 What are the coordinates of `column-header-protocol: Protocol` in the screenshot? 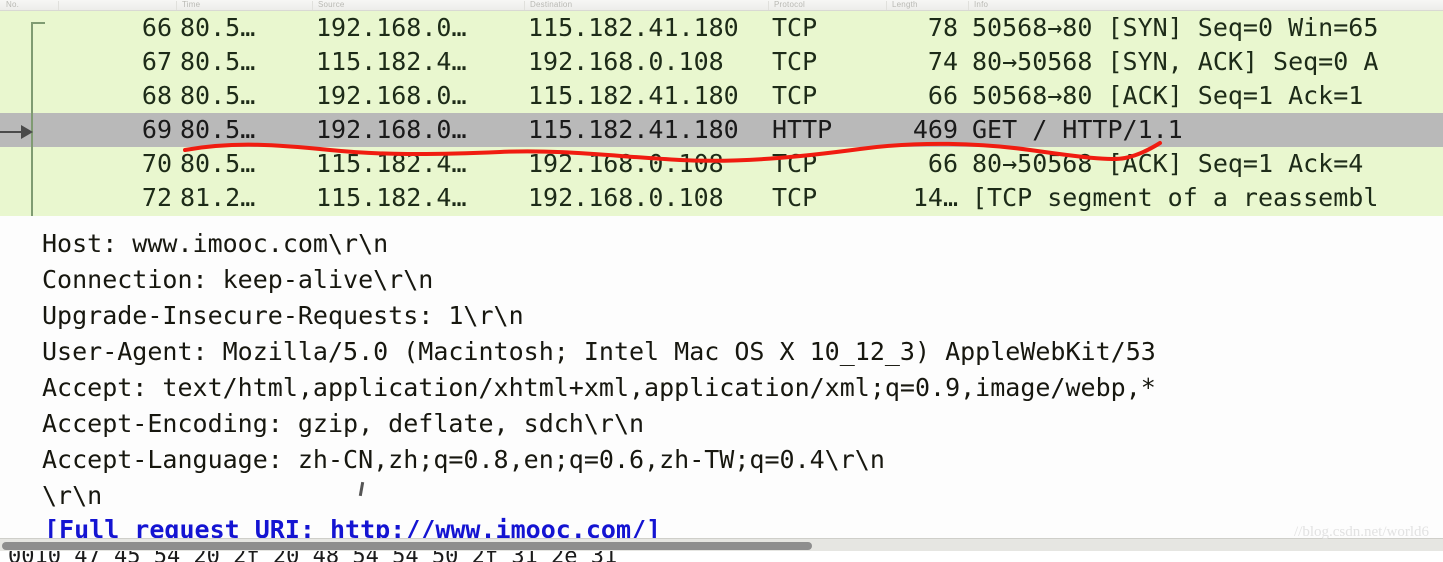 It's located at (789, 5).